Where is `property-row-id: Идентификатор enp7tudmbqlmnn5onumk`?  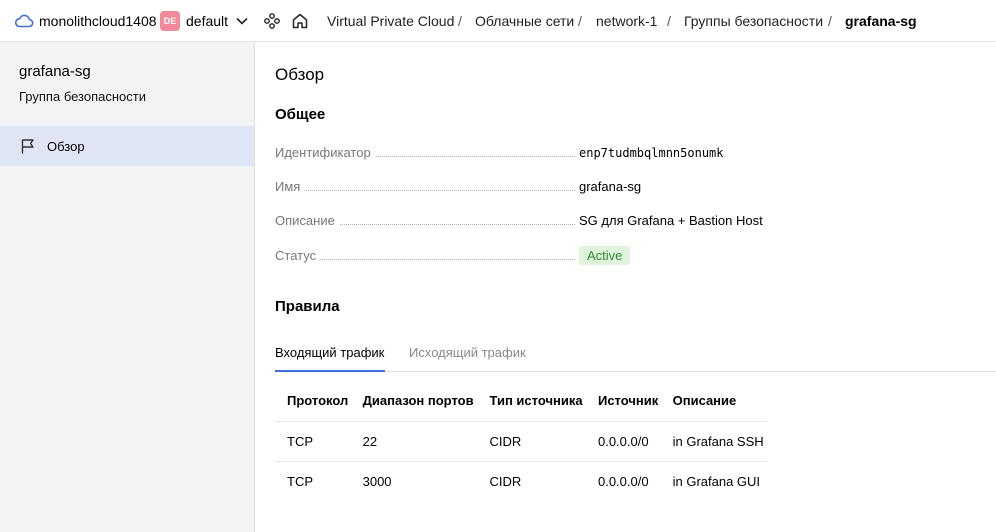
property-row-id: Идентификатор enp7tudmbqlmnn5onumk is located at coordinates (555, 153).